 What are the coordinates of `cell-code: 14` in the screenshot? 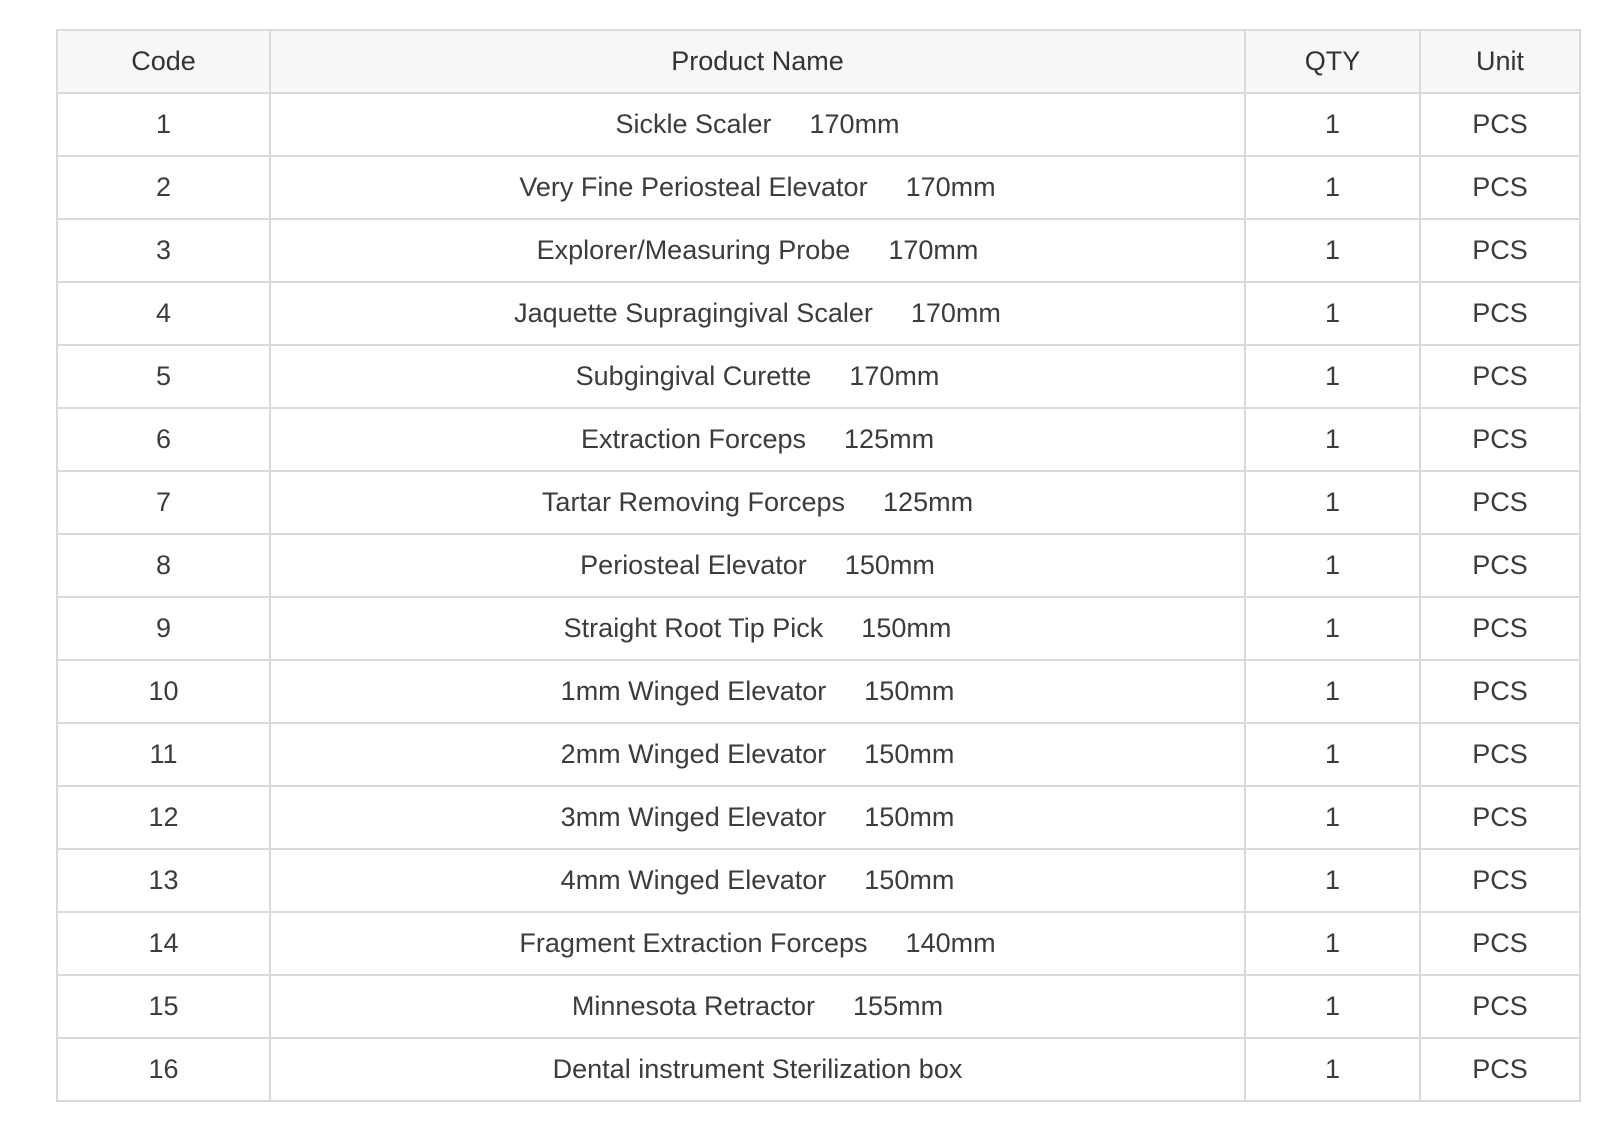 It's located at (163, 943).